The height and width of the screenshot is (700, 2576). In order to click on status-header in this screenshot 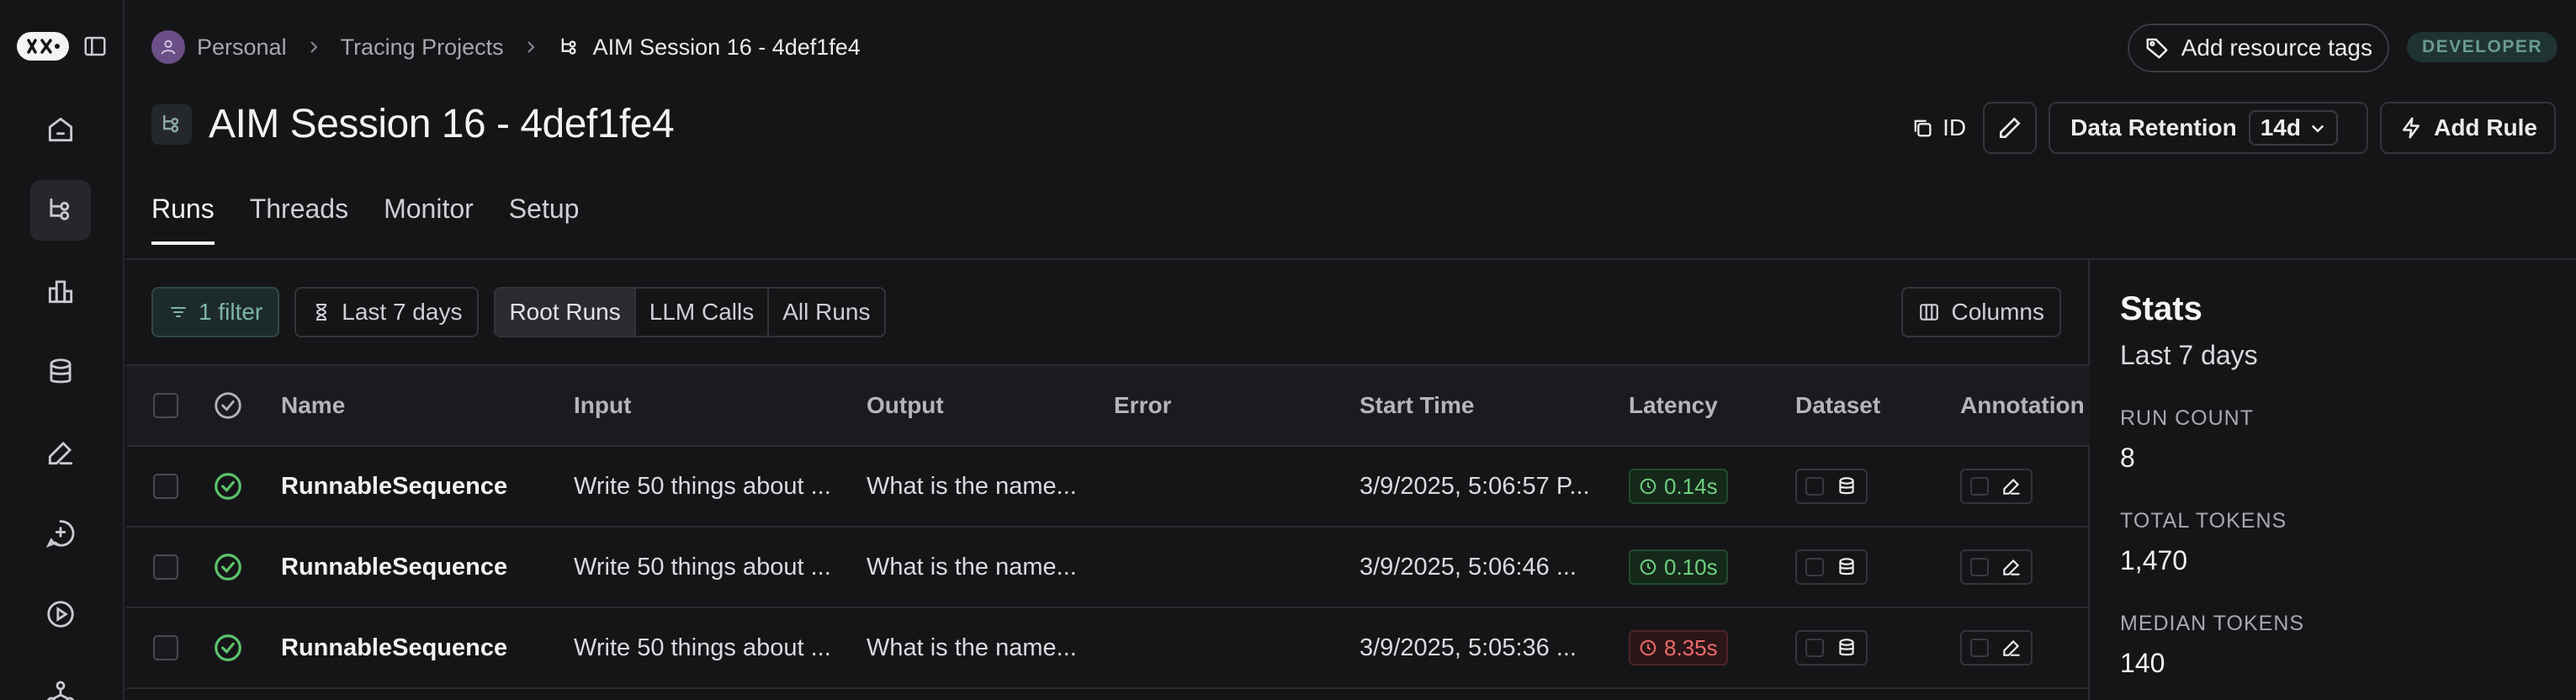, I will do `click(228, 405)`.